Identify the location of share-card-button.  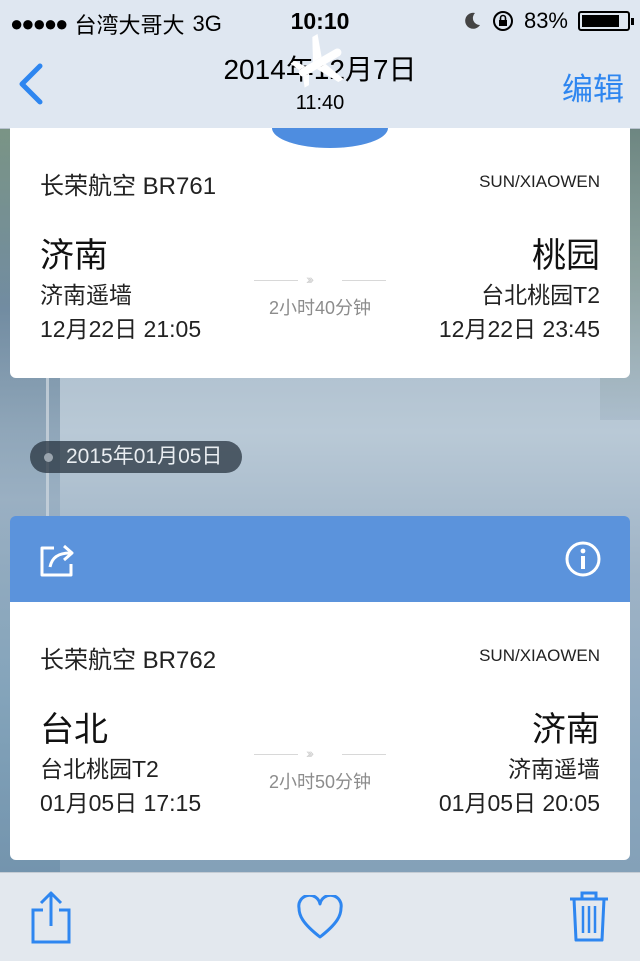
(58, 560).